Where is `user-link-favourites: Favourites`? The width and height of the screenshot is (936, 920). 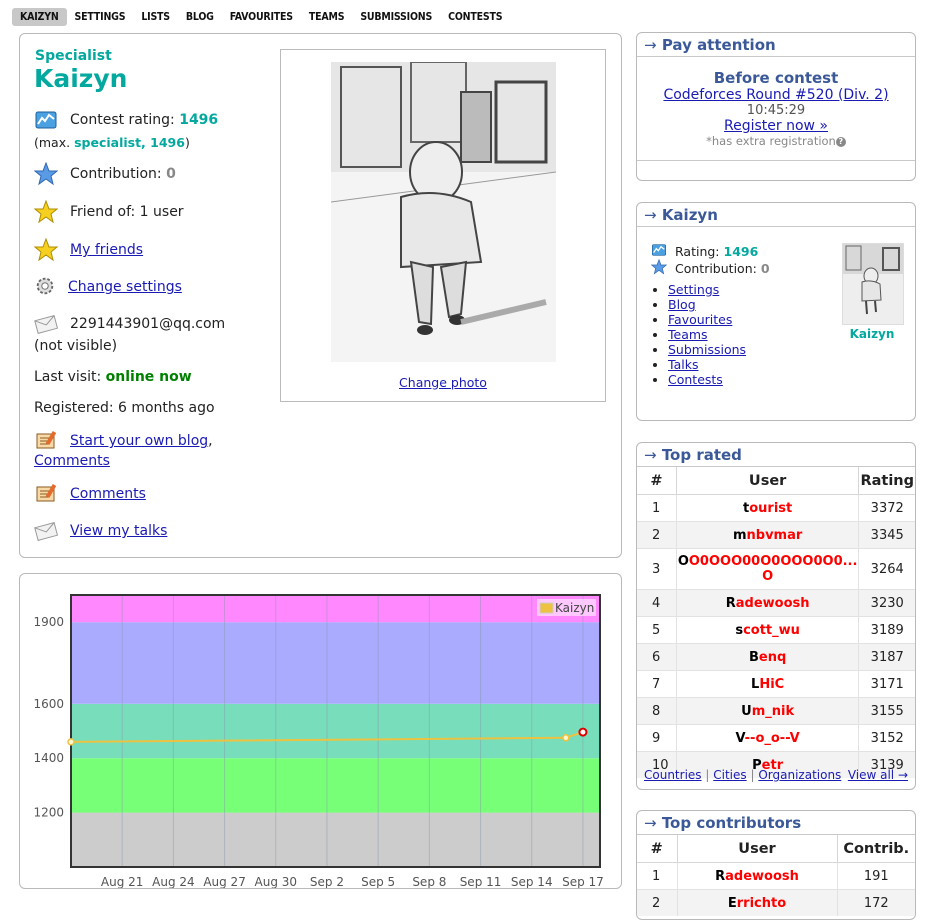 user-link-favourites: Favourites is located at coordinates (700, 319).